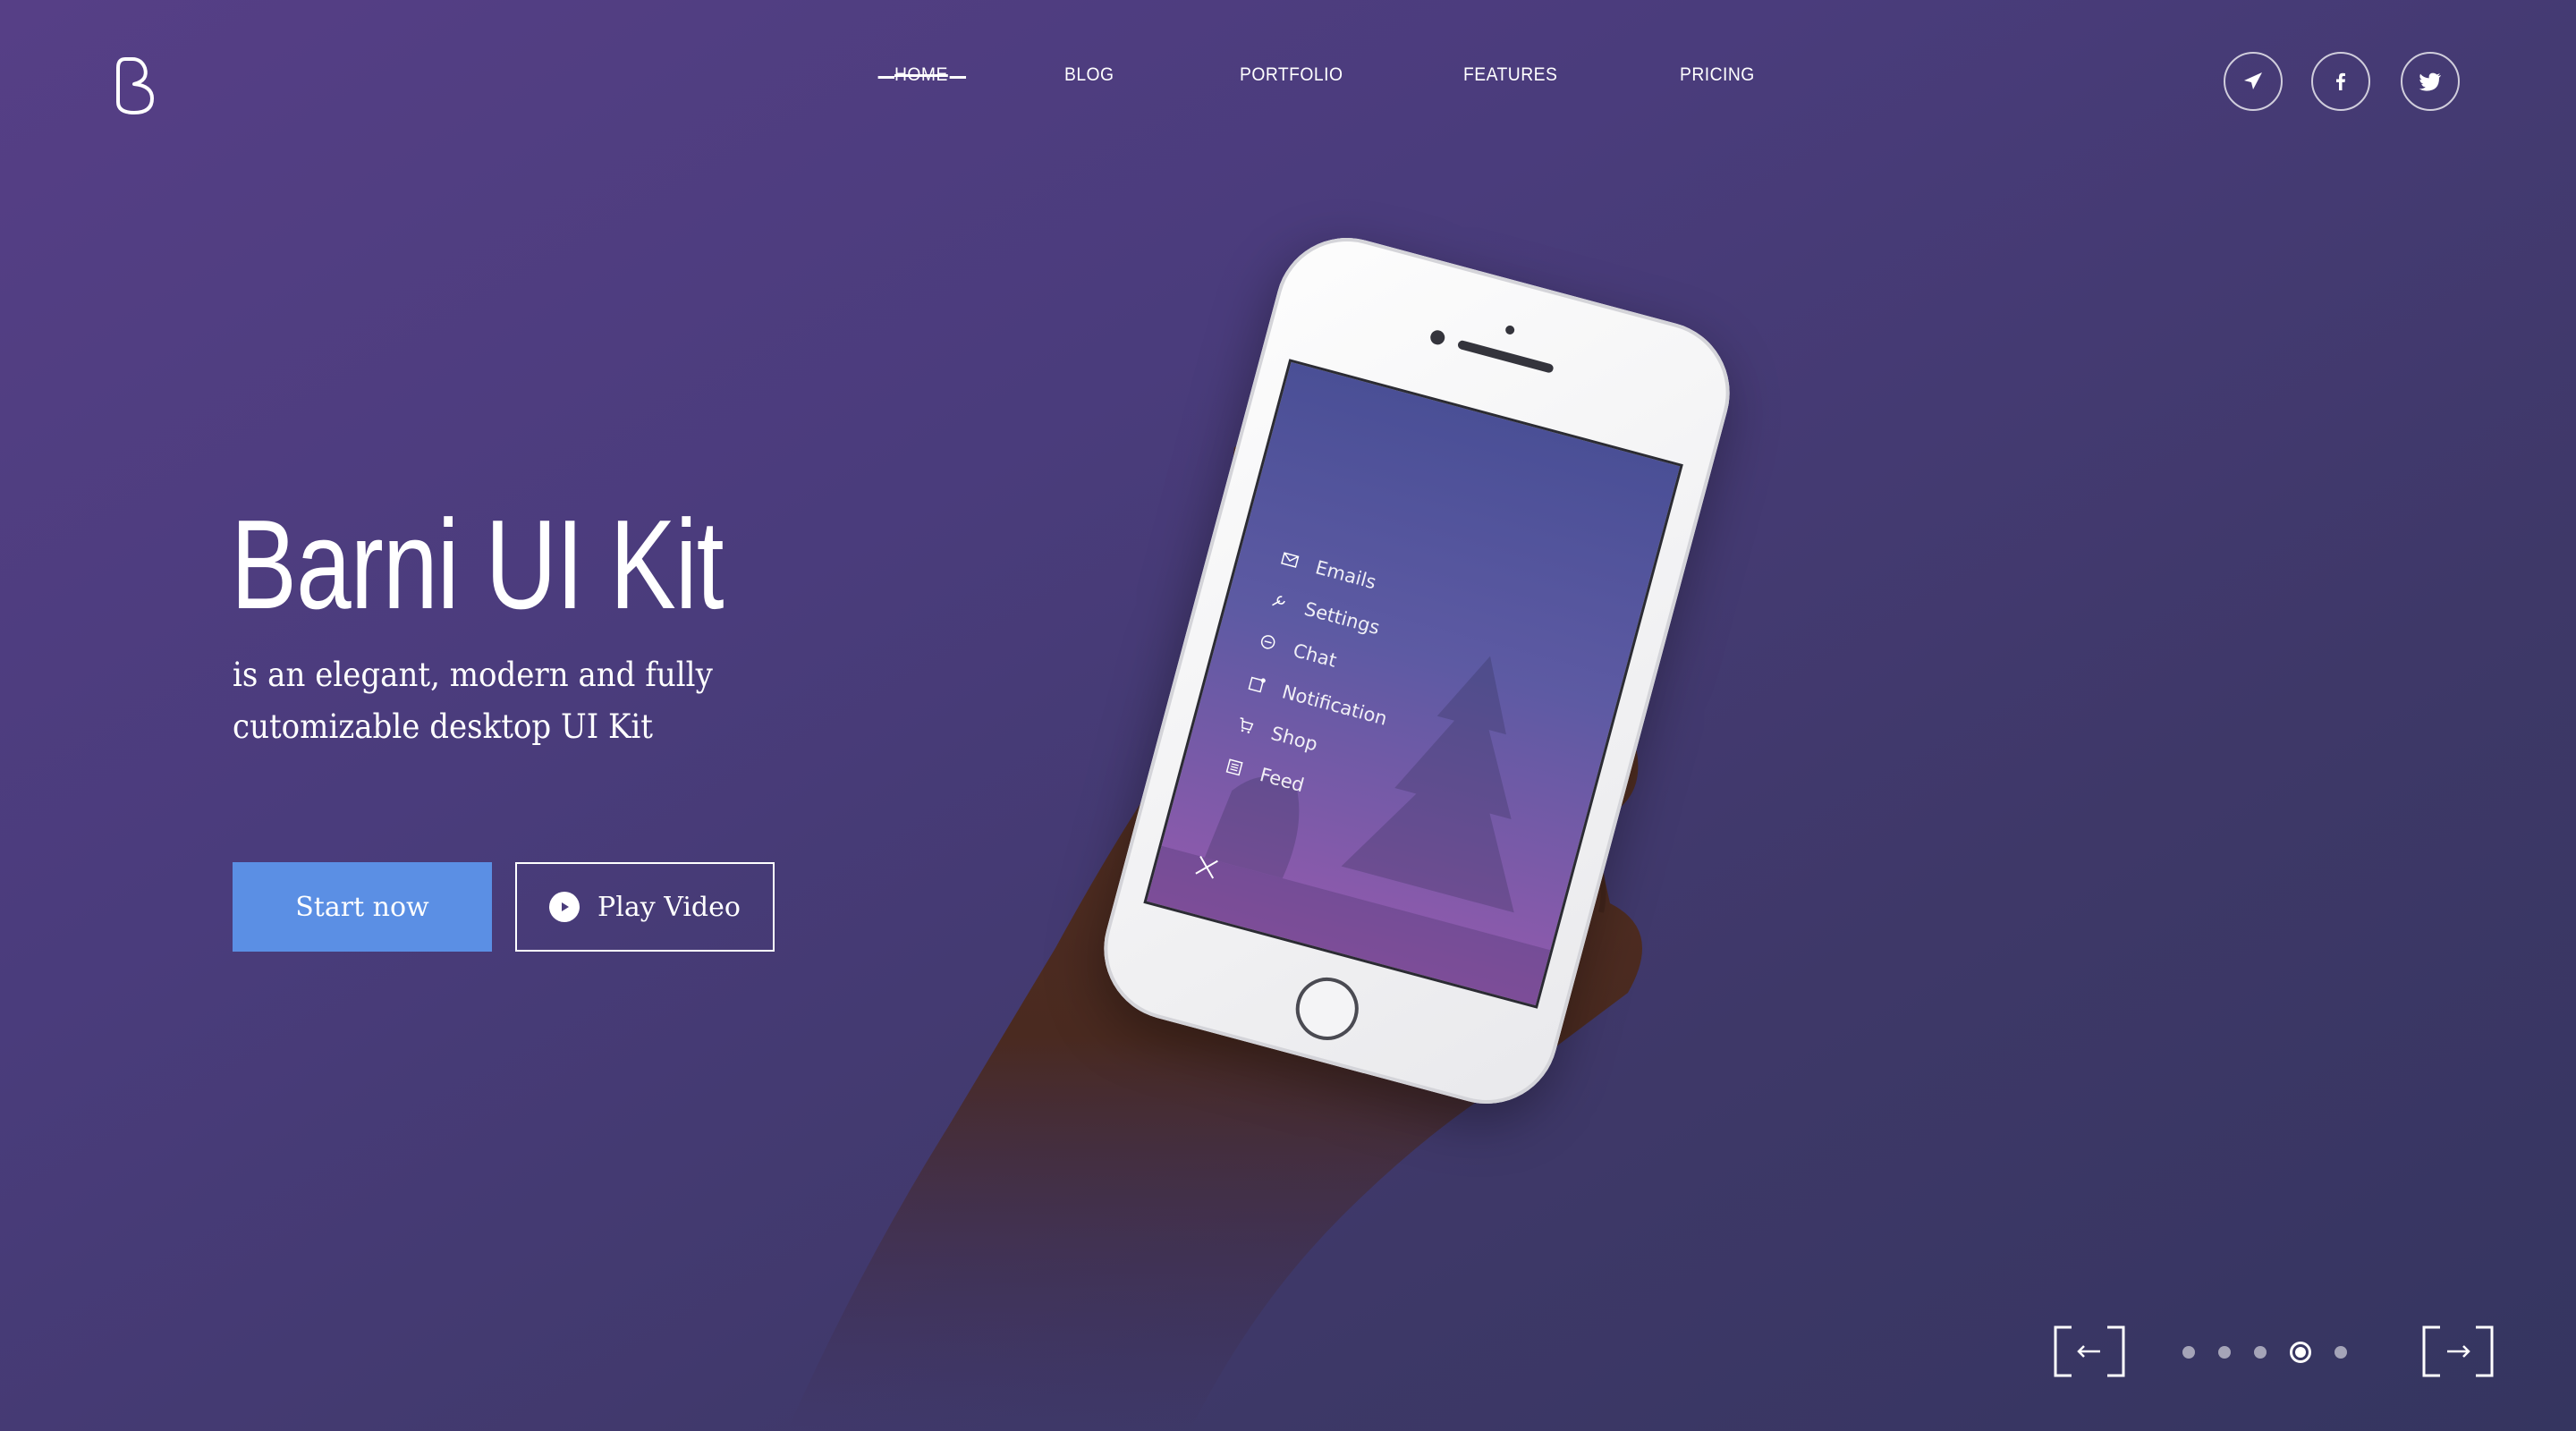 The image size is (2576, 1431). Describe the element at coordinates (1505, 356) in the screenshot. I see `phone-speaker` at that location.